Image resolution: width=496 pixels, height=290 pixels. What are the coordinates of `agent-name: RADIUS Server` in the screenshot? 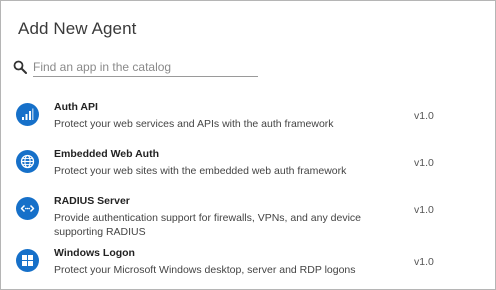 It's located at (92, 201).